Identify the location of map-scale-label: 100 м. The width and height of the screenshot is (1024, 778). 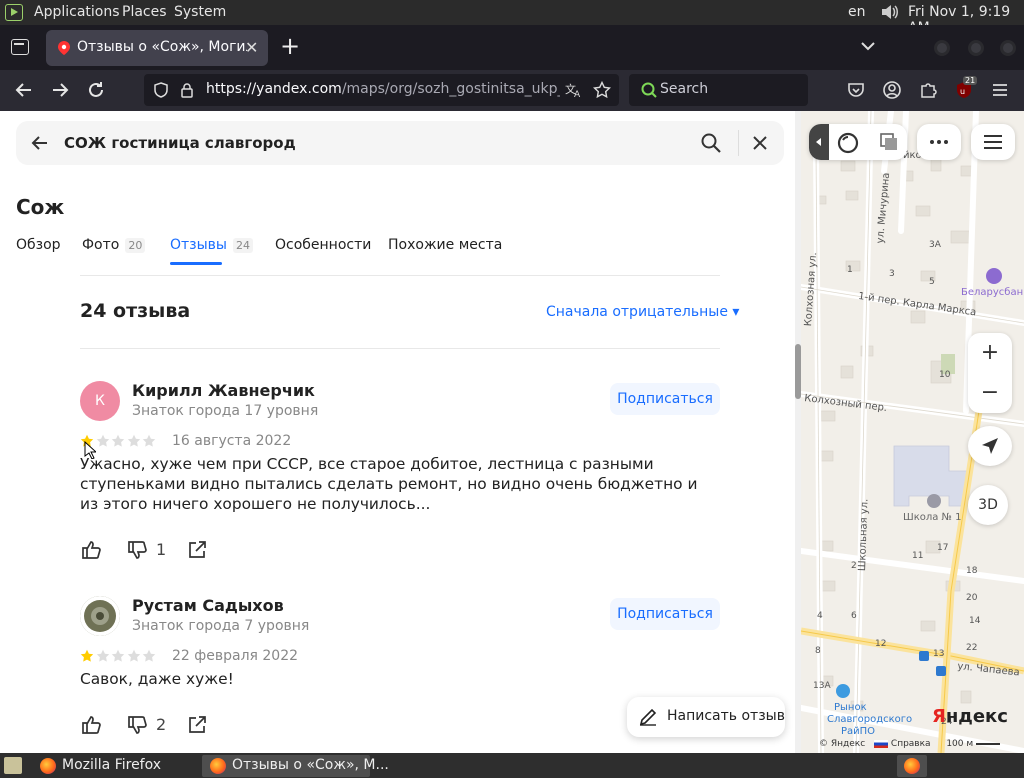
(960, 744).